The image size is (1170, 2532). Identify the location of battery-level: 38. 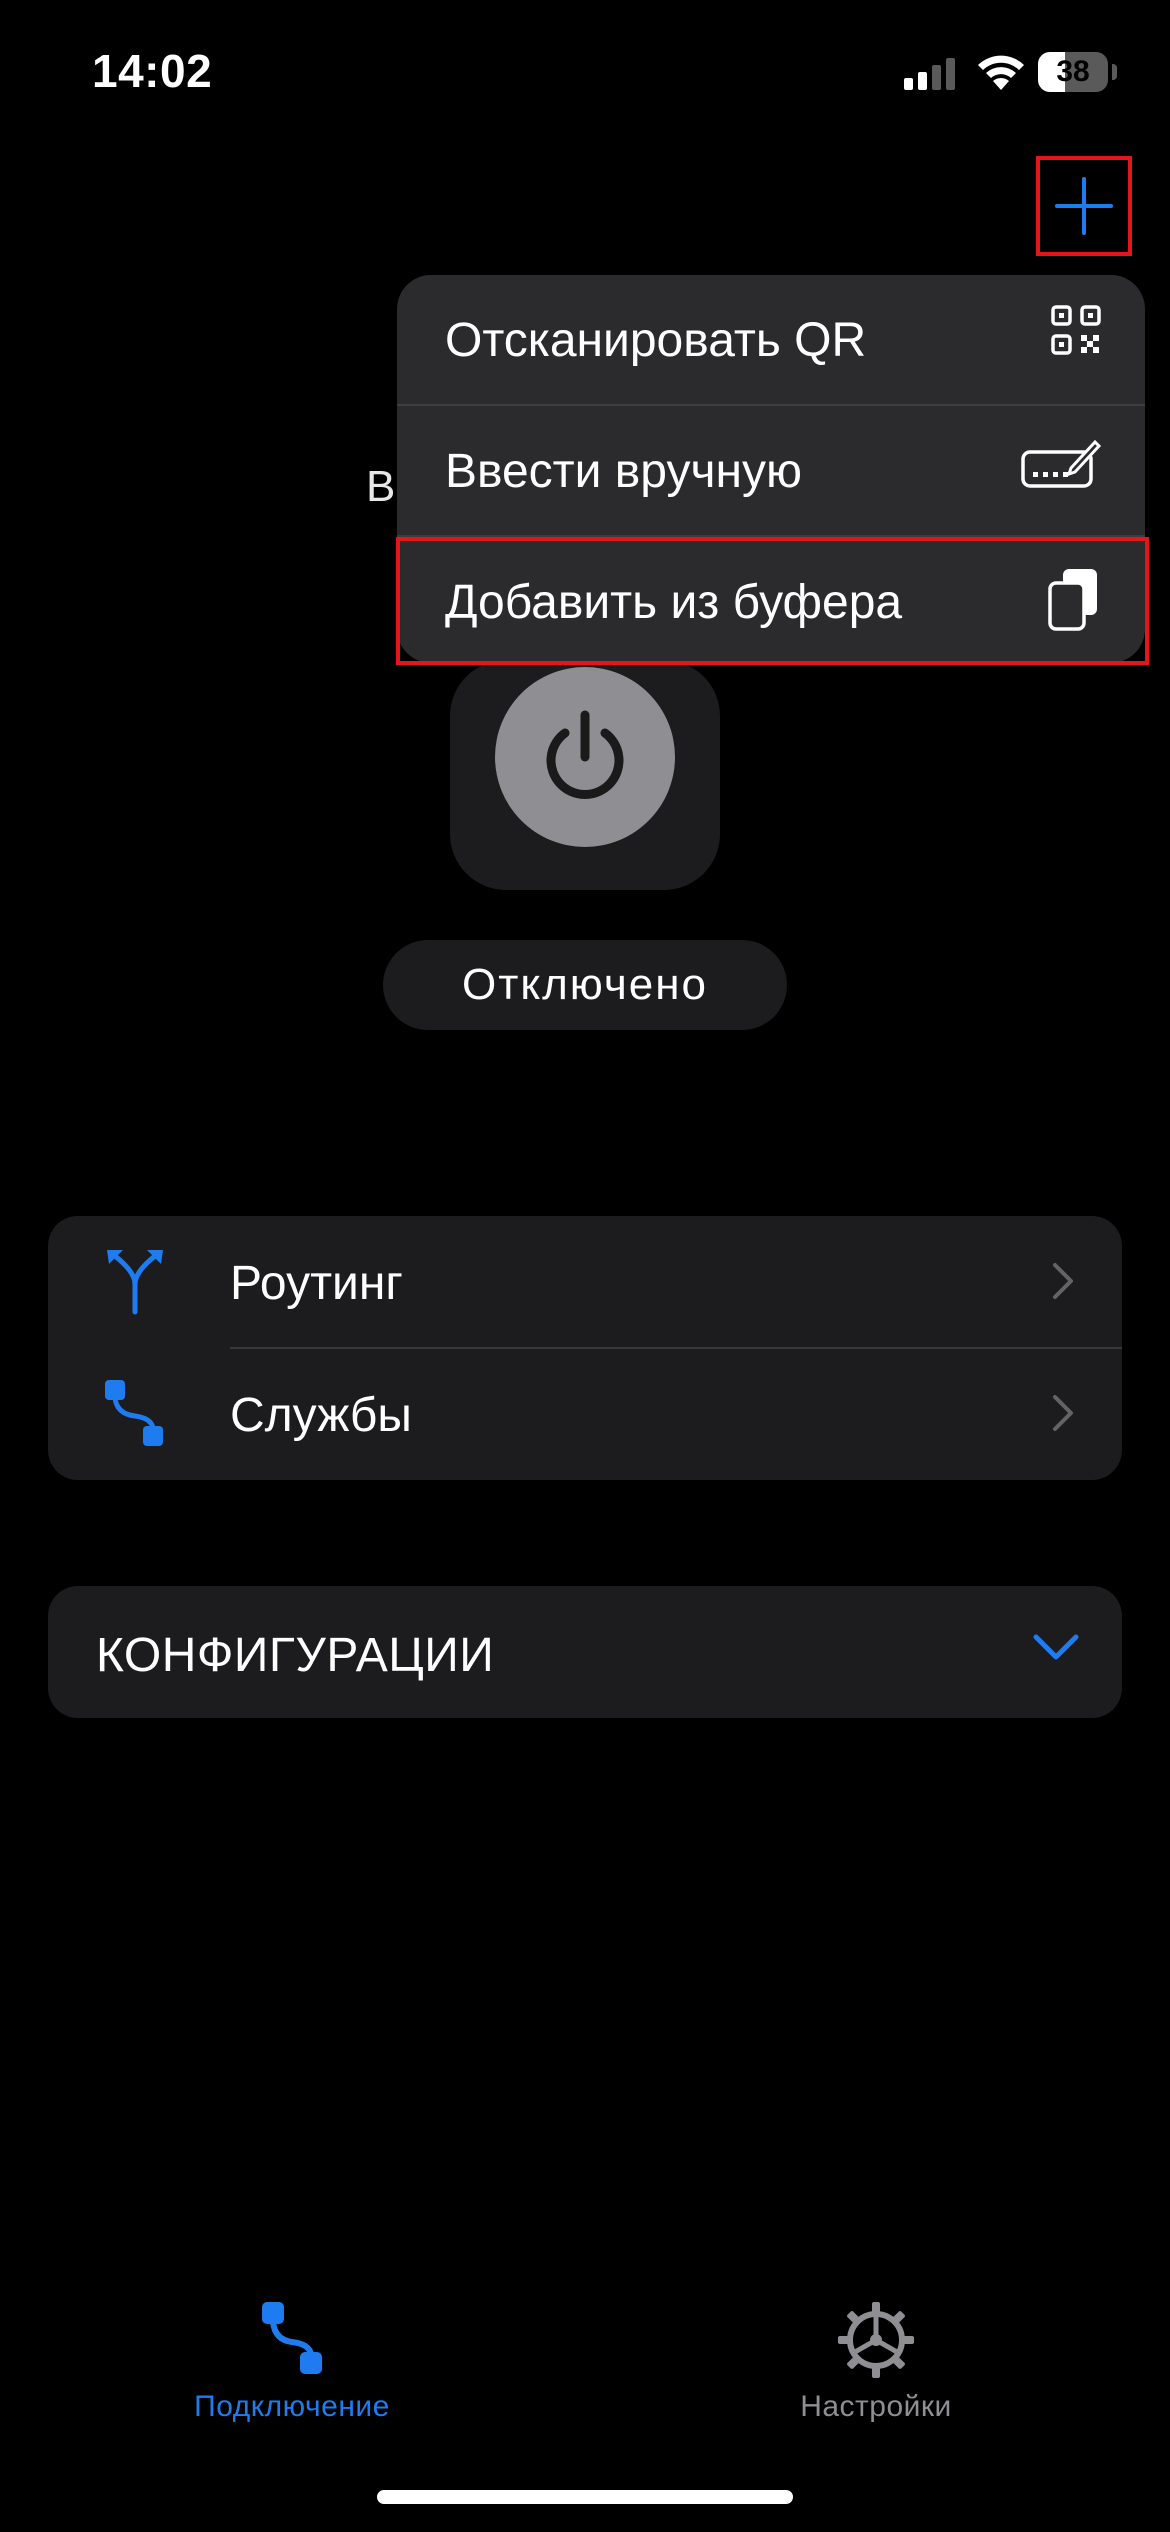
(1073, 71).